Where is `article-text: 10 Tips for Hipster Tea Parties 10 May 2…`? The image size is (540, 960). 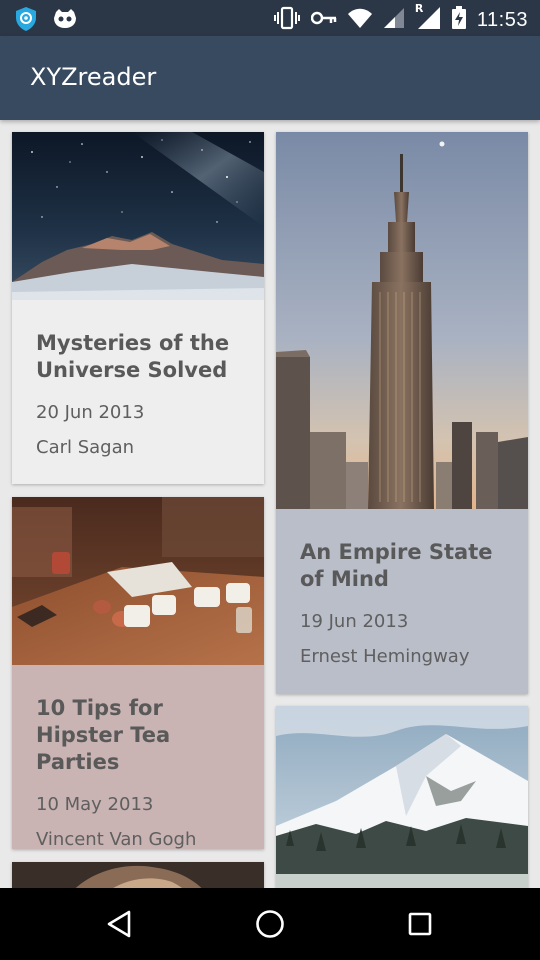
article-text: 10 Tips for Hipster Tea Parties 10 May 2… is located at coordinates (138, 772).